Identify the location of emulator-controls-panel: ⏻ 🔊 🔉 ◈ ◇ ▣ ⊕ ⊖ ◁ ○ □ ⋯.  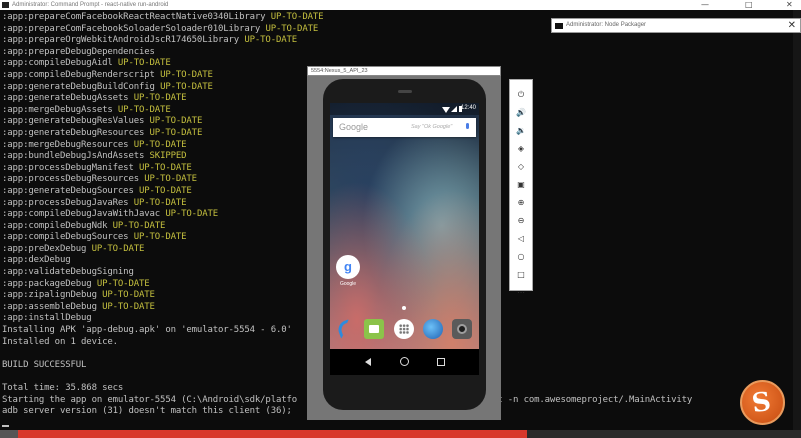
(521, 188).